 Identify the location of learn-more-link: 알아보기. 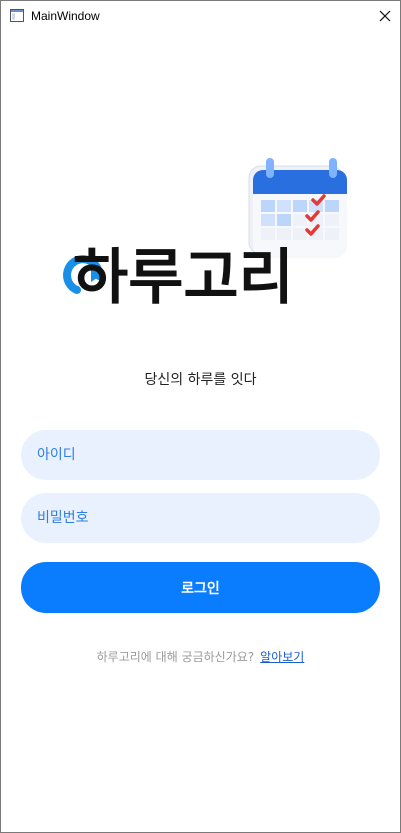
(282, 657).